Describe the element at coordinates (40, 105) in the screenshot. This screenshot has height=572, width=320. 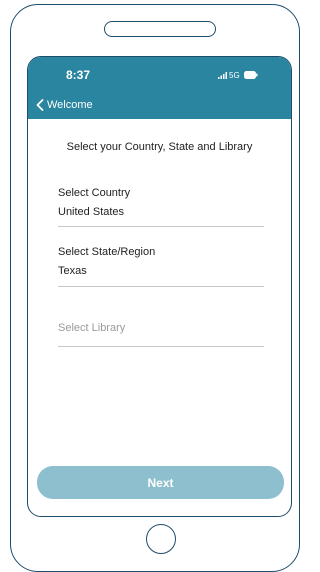
I see `chevron-left-icon` at that location.